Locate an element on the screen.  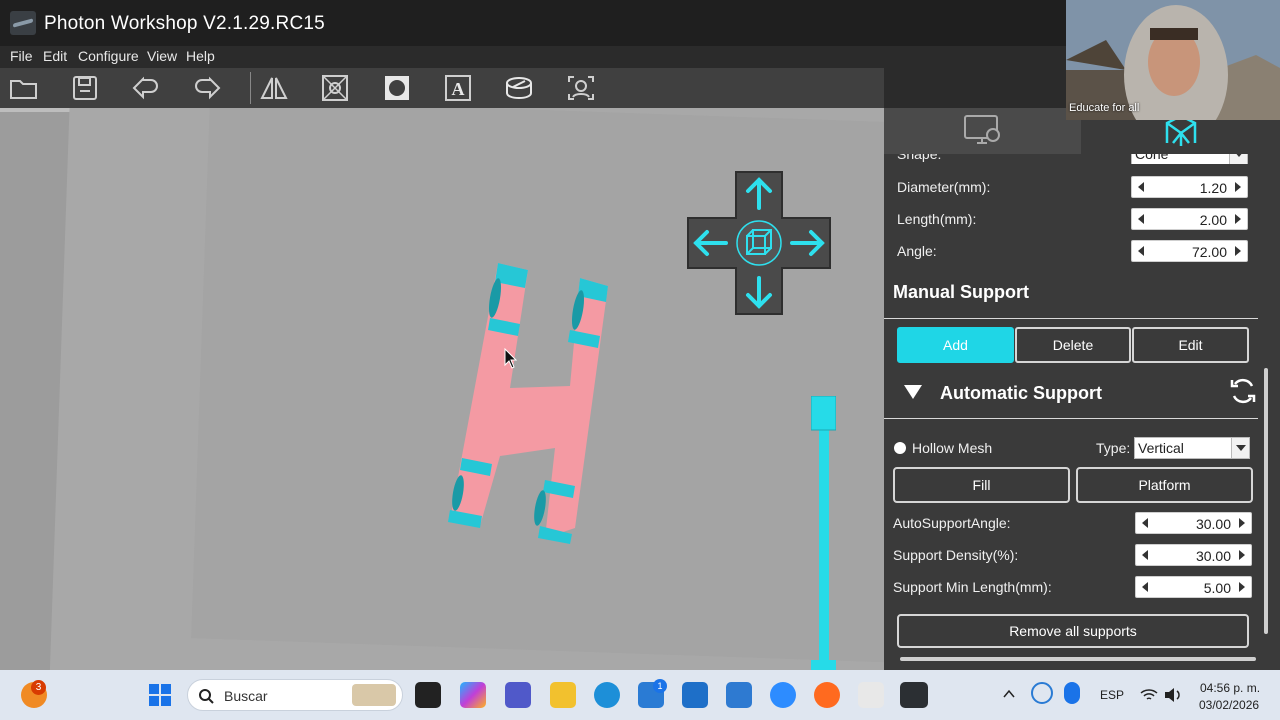
task-view-icon is located at coordinates (428, 695).